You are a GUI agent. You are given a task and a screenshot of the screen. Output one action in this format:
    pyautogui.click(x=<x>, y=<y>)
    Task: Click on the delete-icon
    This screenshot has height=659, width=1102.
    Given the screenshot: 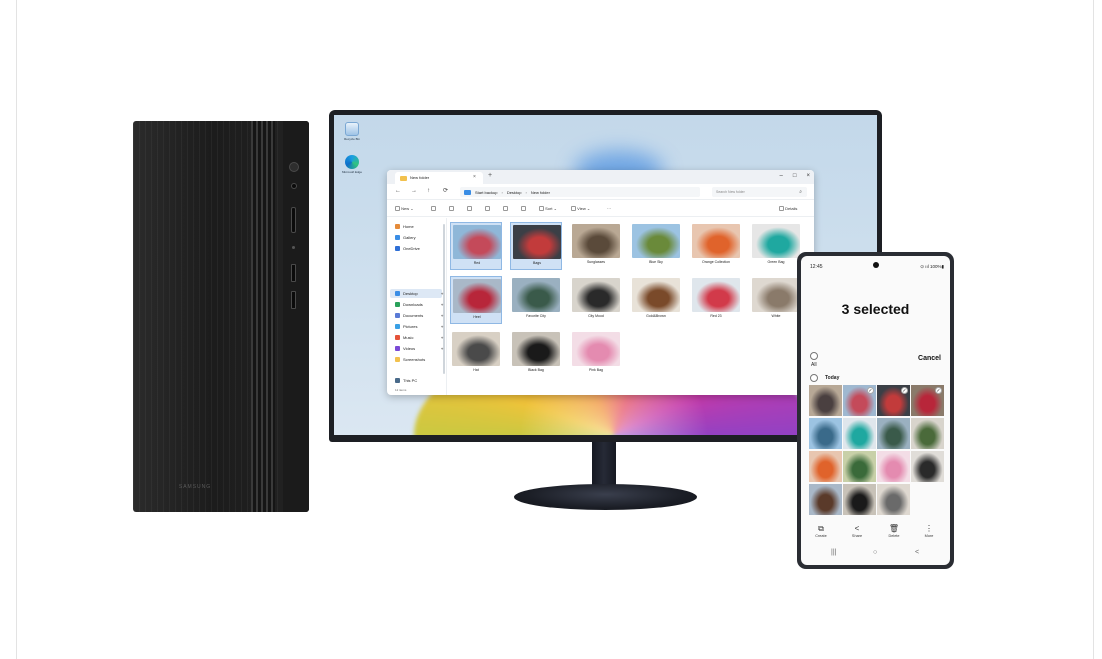 What is the action you would take?
    pyautogui.click(x=523, y=209)
    